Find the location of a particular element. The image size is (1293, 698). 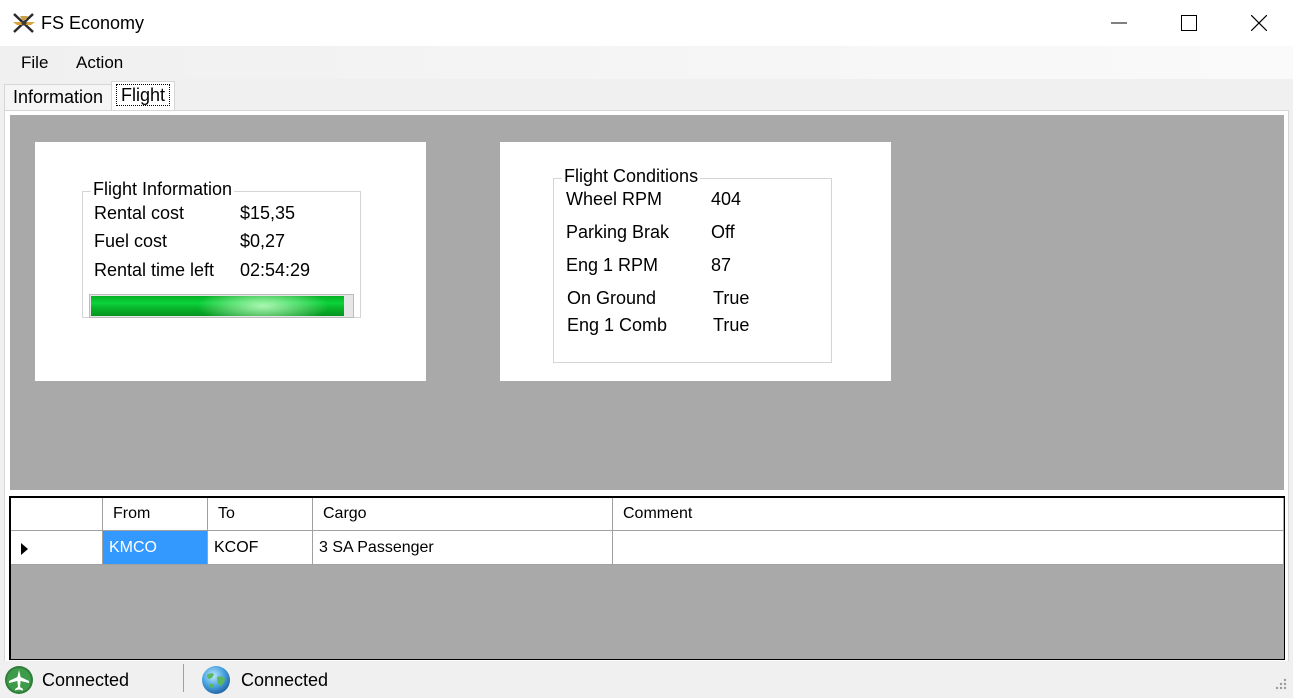

server-connection-status: Connected is located at coordinates (285, 680).